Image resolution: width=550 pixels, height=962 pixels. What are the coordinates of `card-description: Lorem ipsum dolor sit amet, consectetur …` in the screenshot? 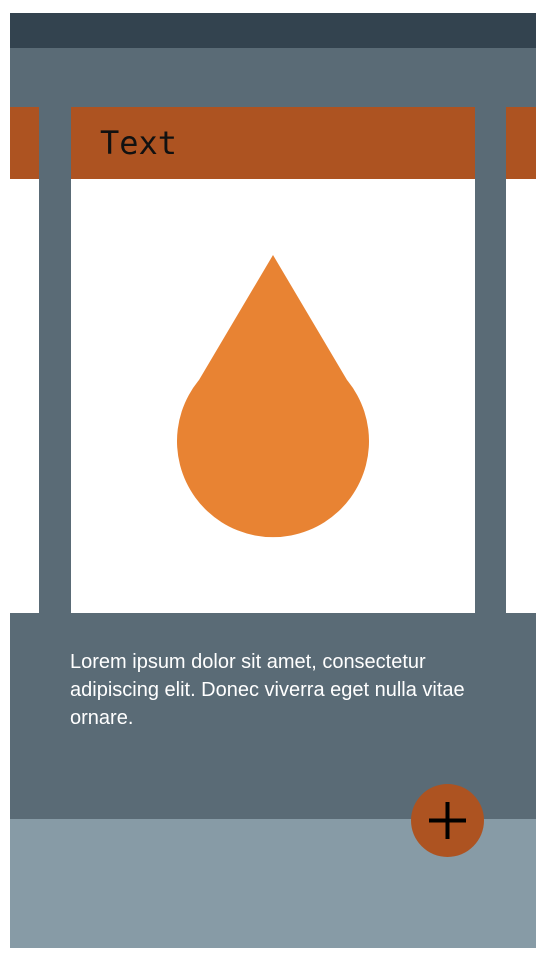 It's located at (267, 690).